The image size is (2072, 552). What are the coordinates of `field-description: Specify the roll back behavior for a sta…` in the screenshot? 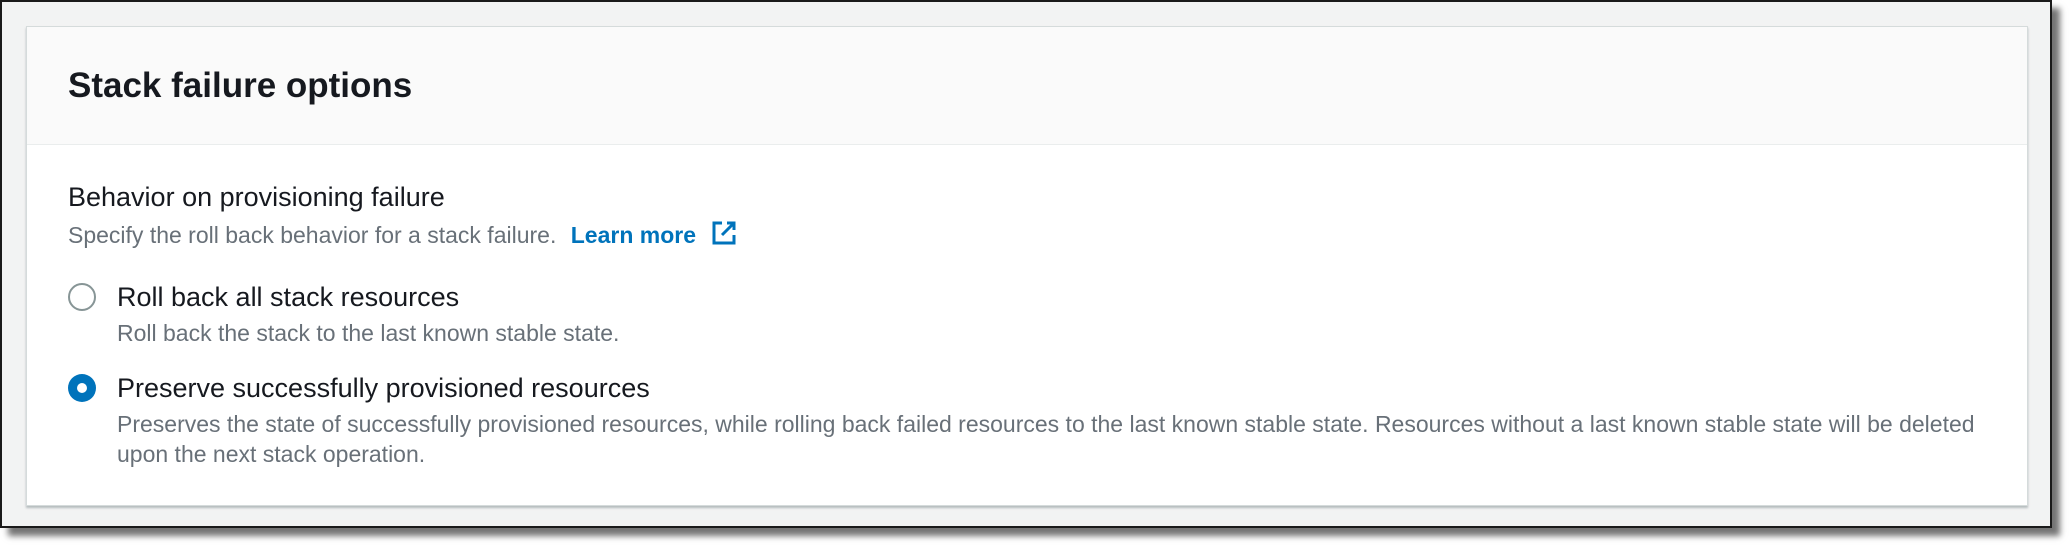 It's located at (403, 236).